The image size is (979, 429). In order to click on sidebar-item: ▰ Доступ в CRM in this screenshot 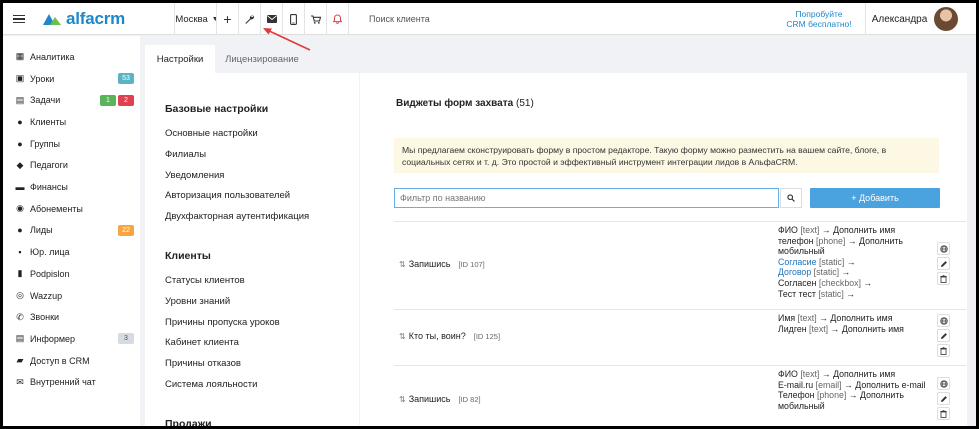, I will do `click(71, 361)`.